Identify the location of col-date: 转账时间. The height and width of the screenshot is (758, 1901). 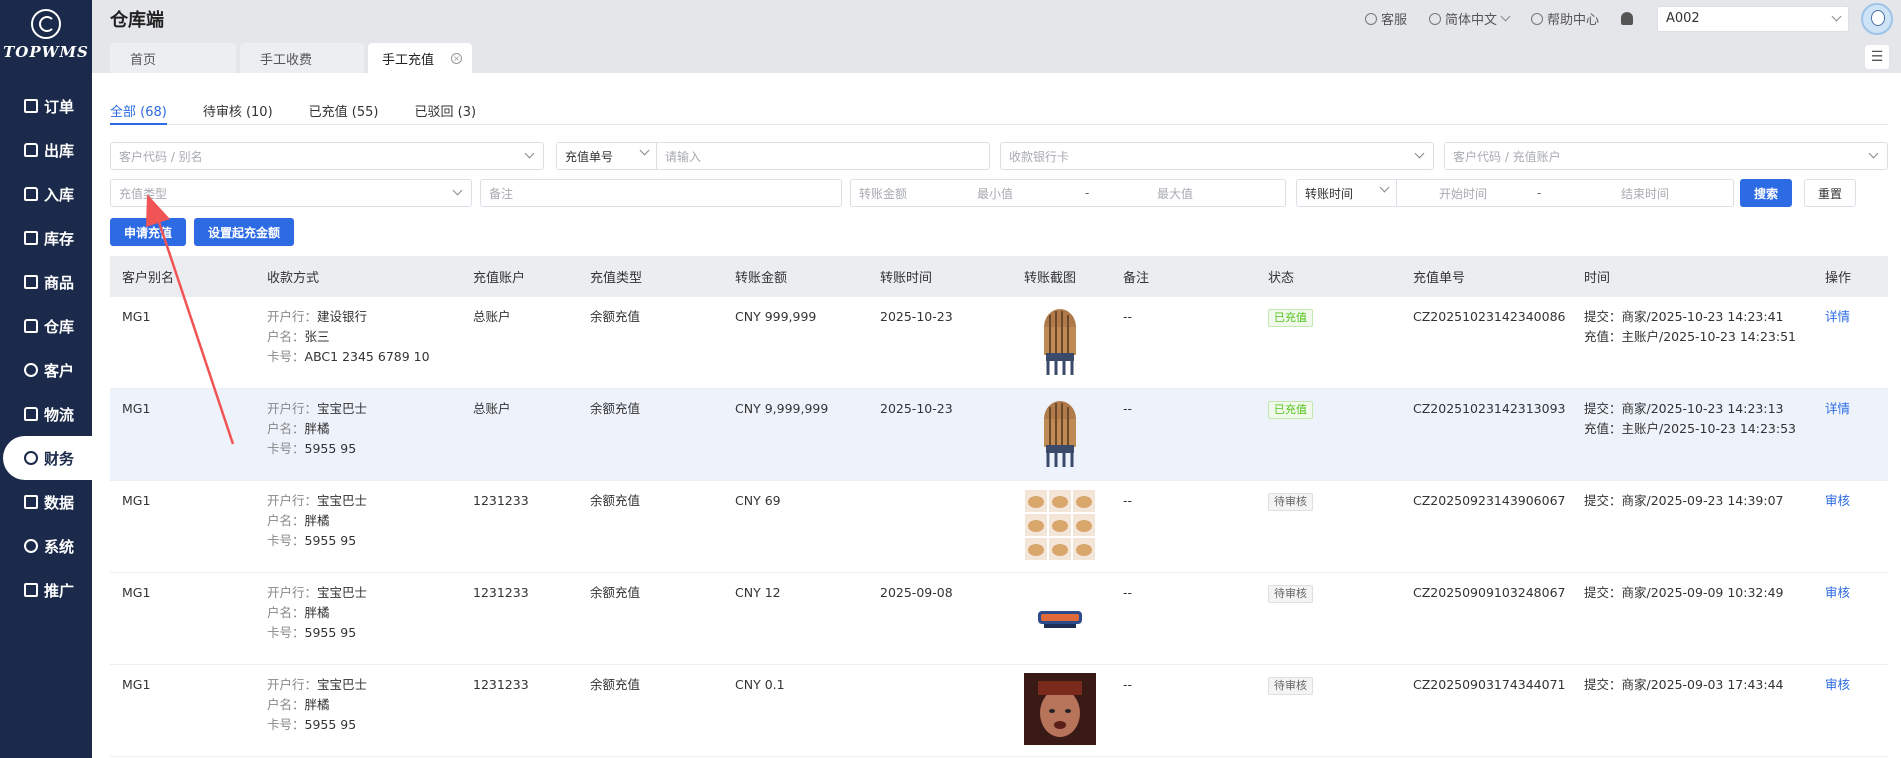
(906, 278).